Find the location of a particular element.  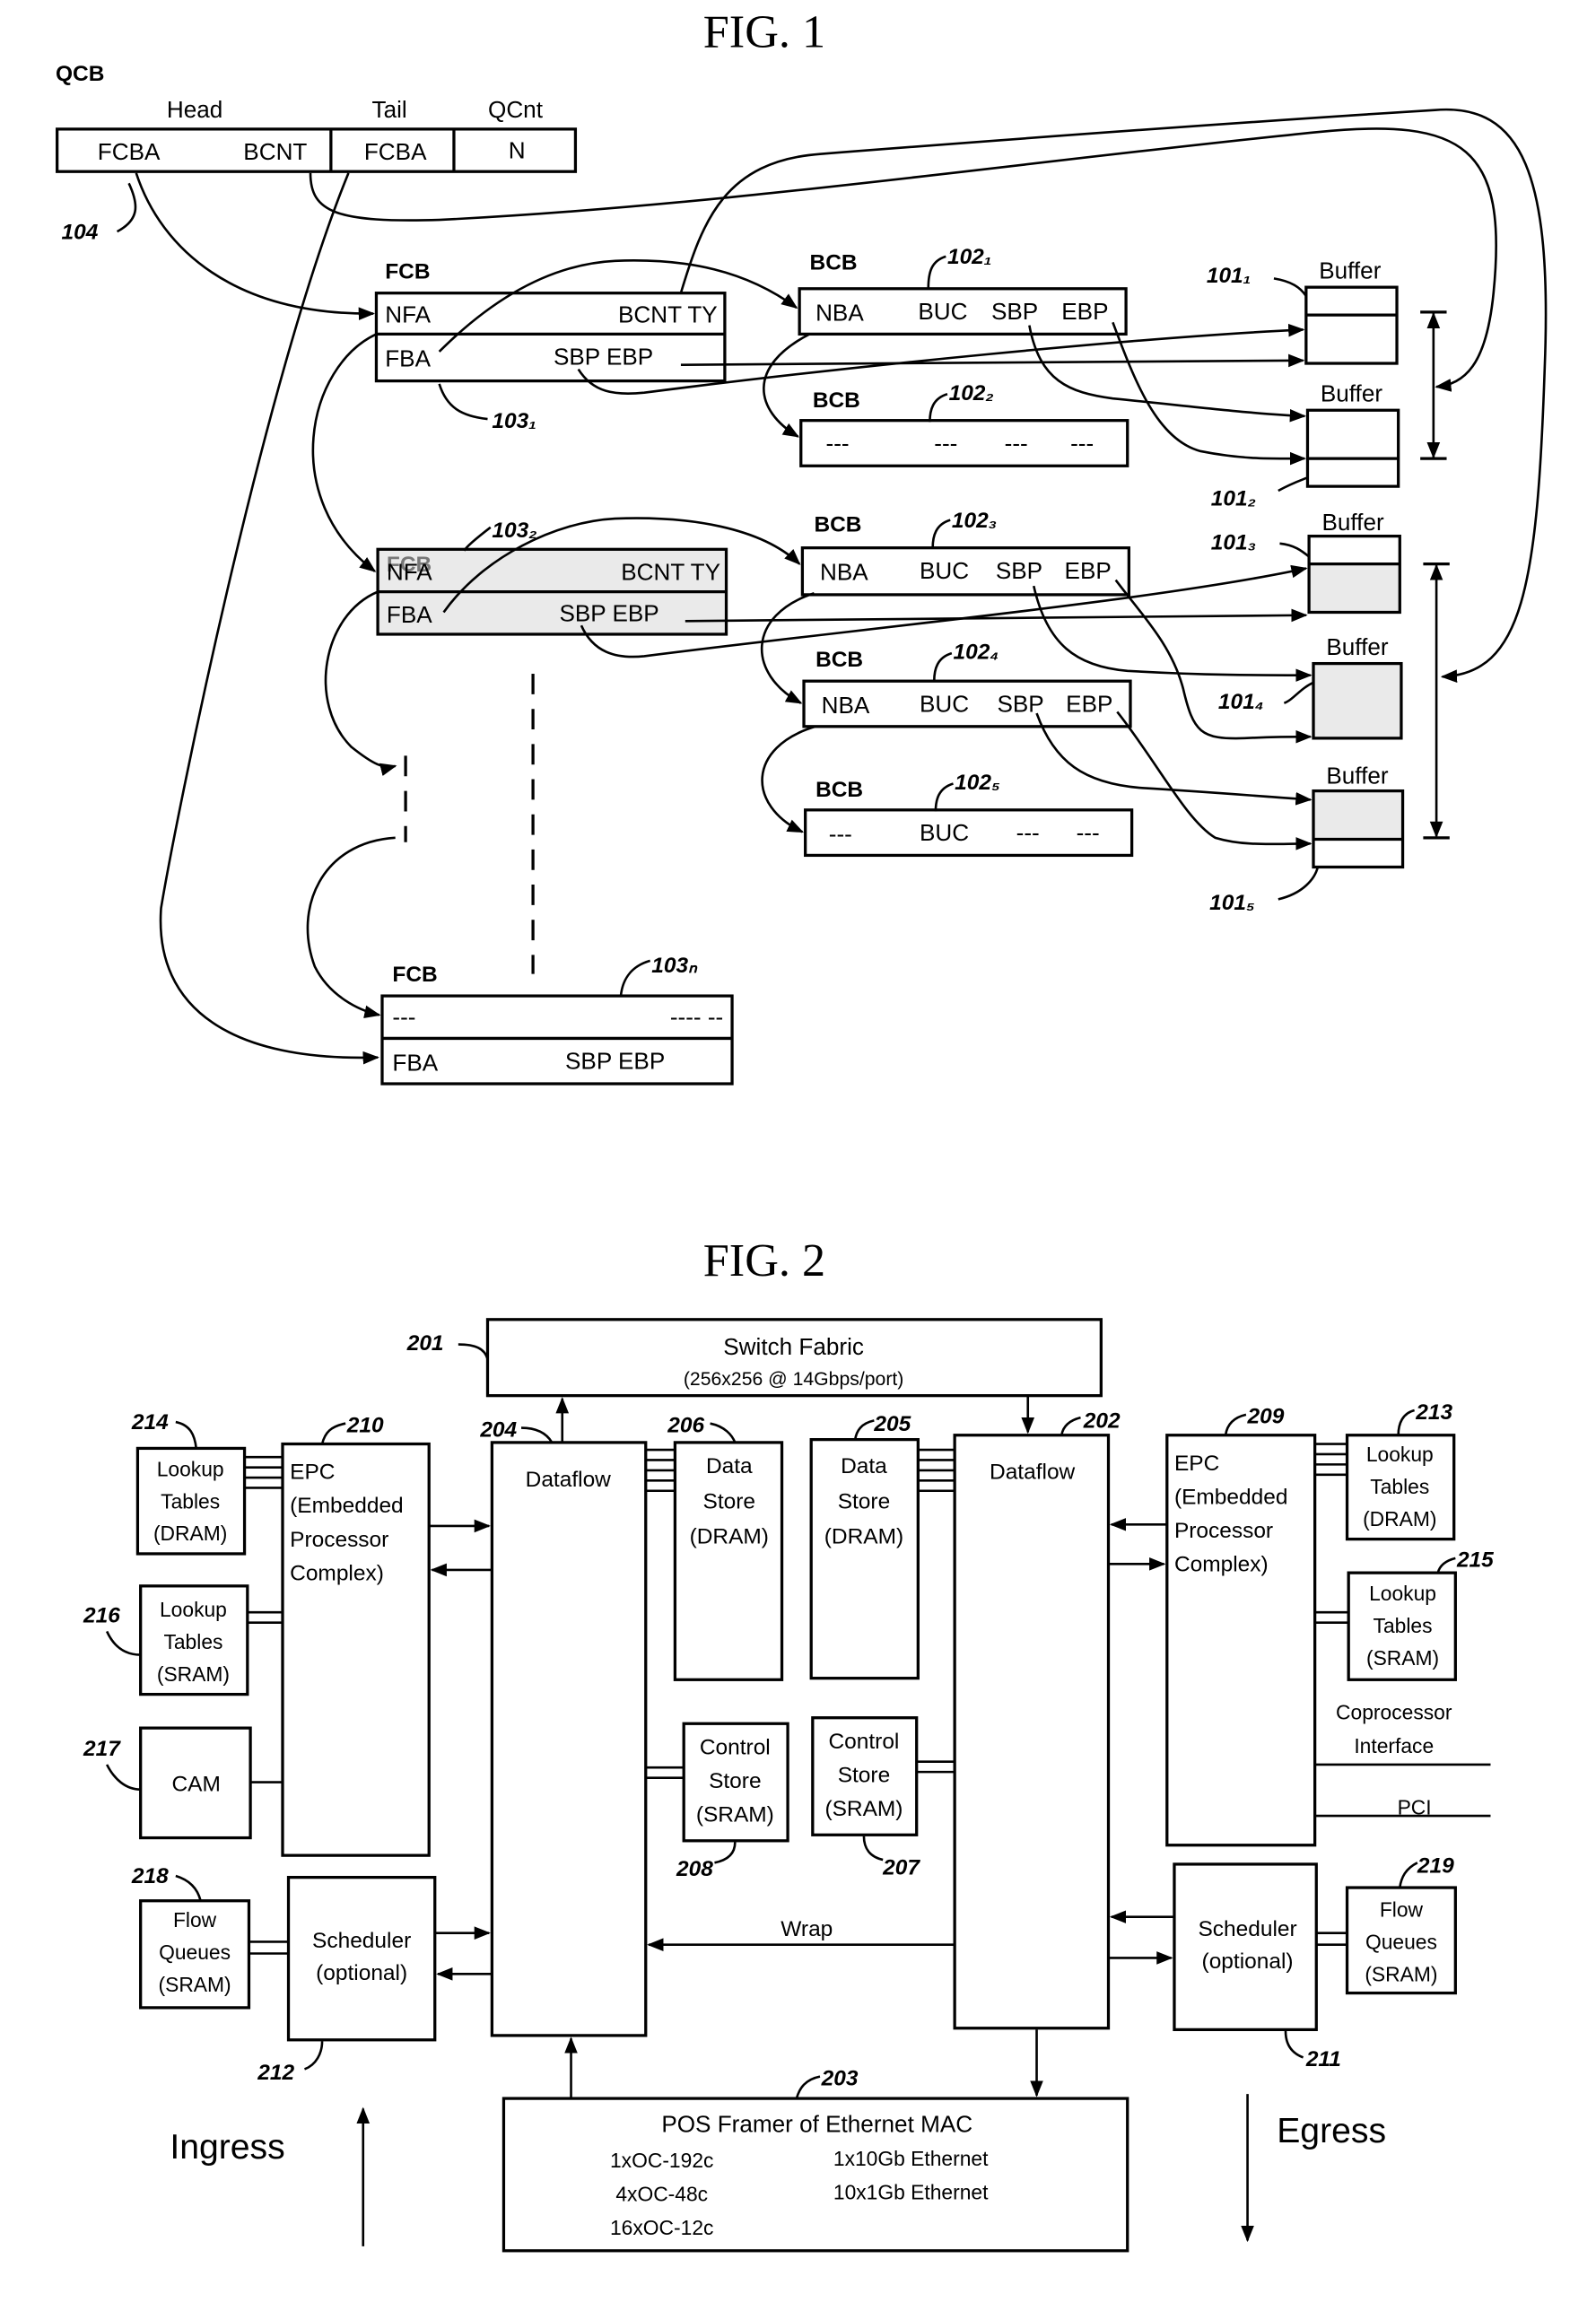

ref-102-1: 102₁ is located at coordinates (969, 257).